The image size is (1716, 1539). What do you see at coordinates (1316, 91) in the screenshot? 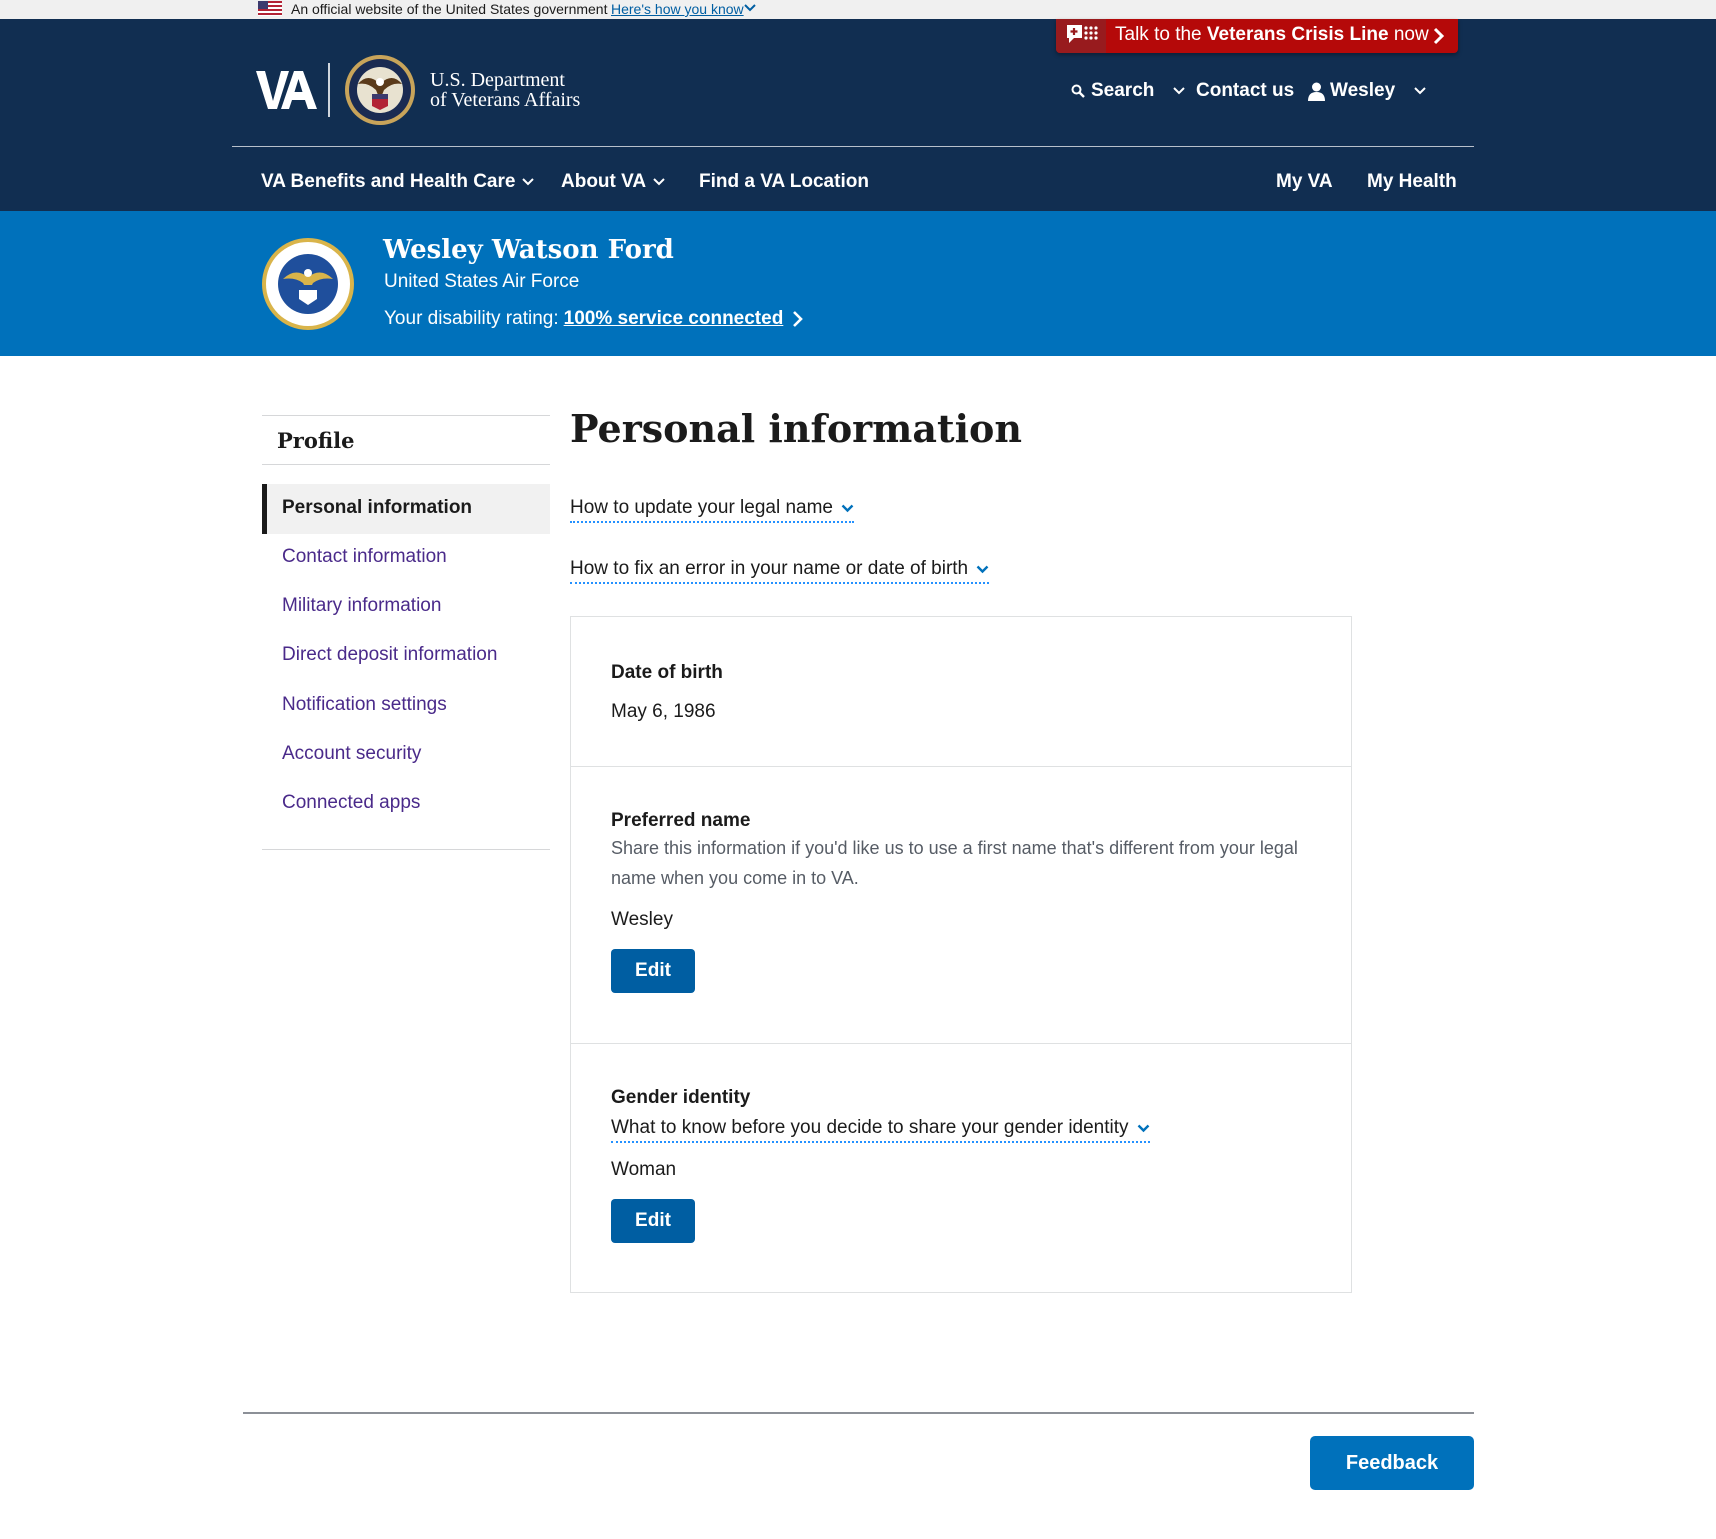
I see `person-icon` at bounding box center [1316, 91].